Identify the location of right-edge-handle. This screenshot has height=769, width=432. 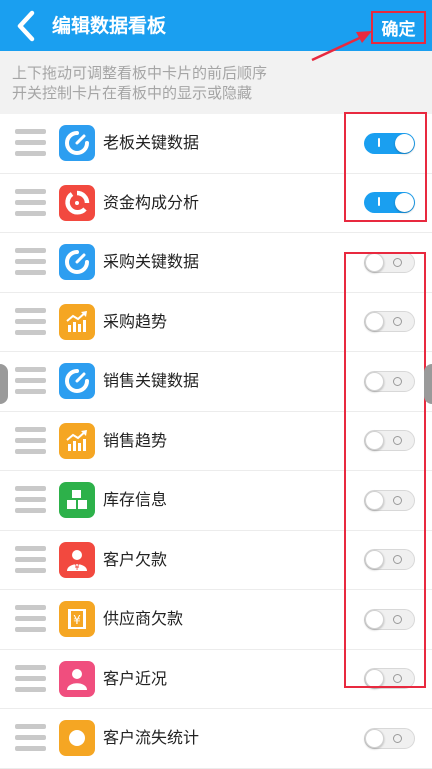
(428, 384).